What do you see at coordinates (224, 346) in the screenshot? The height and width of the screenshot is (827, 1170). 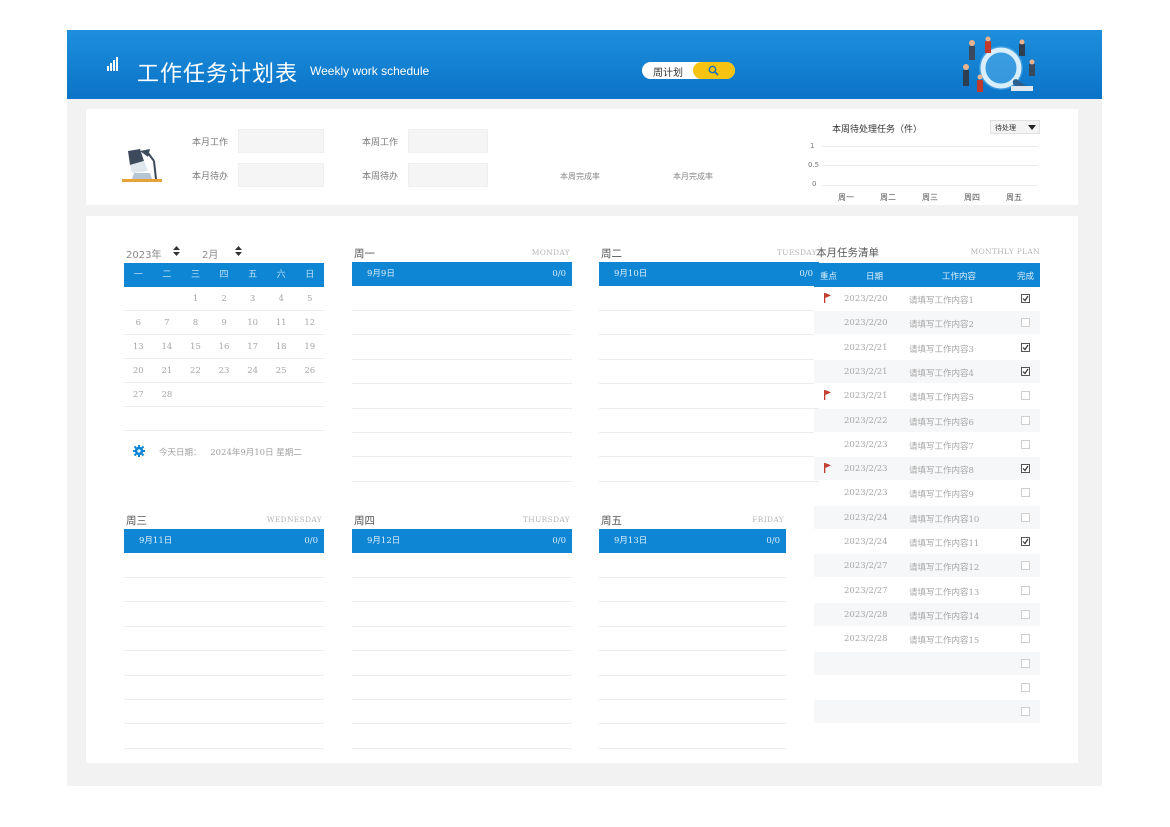 I see `calendar-day: 16` at bounding box center [224, 346].